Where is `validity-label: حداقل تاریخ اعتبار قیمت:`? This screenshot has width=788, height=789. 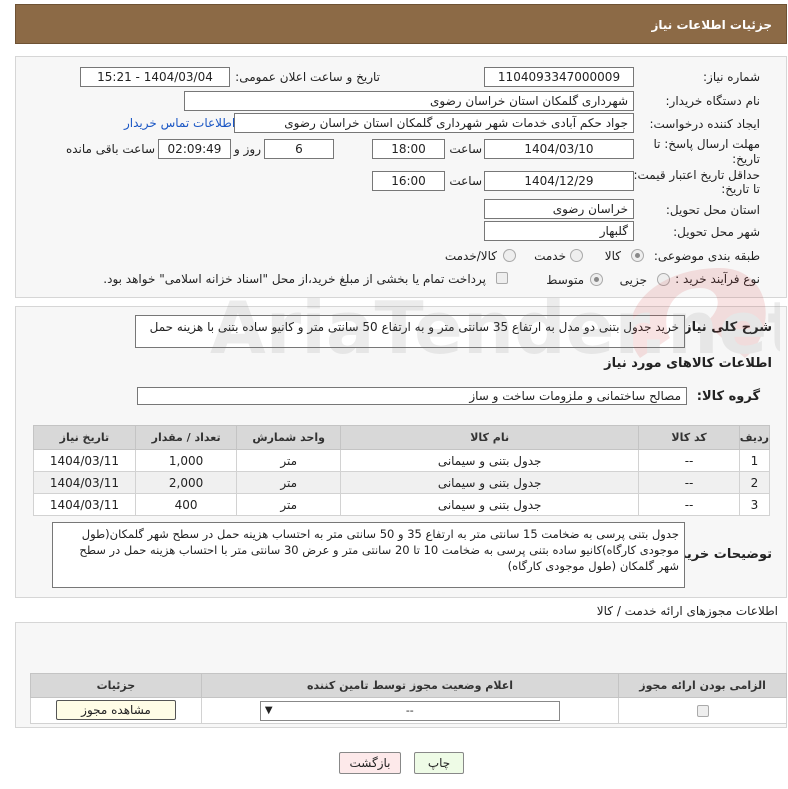 validity-label: حداقل تاریخ اعتبار قیمت: is located at coordinates (696, 175).